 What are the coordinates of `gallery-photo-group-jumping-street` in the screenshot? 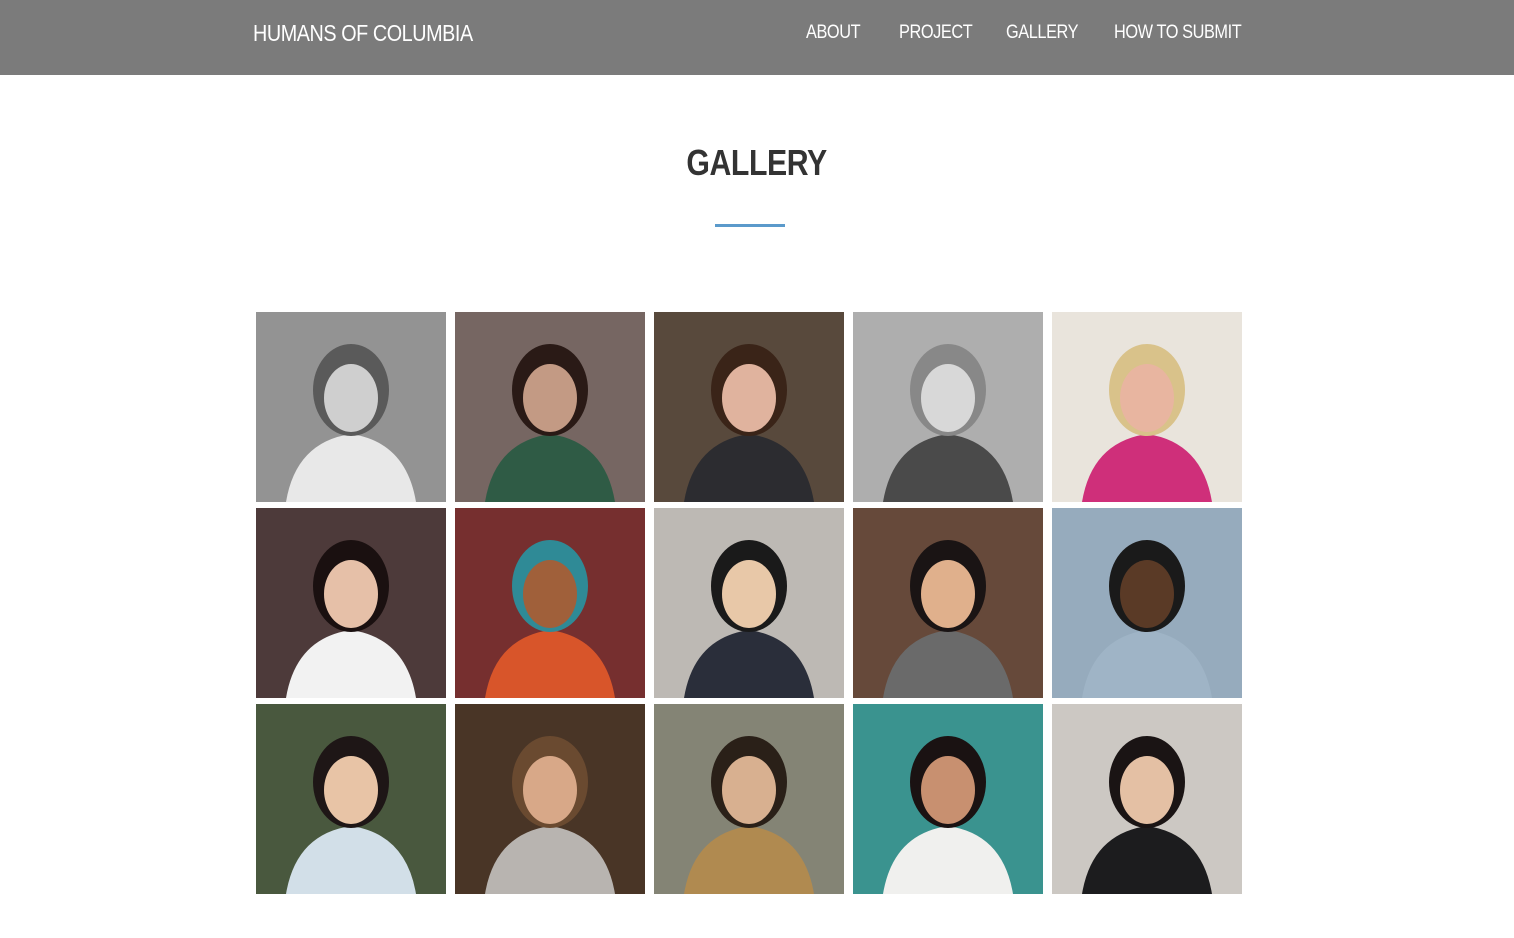 It's located at (749, 799).